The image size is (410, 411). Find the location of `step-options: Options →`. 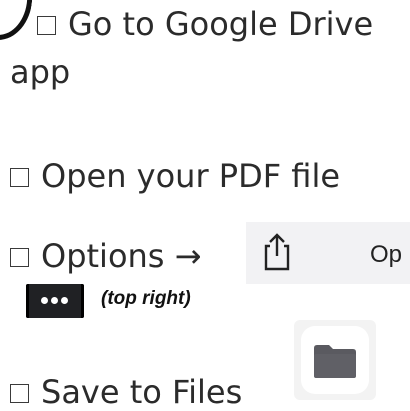

step-options: Options → is located at coordinates (105, 256).